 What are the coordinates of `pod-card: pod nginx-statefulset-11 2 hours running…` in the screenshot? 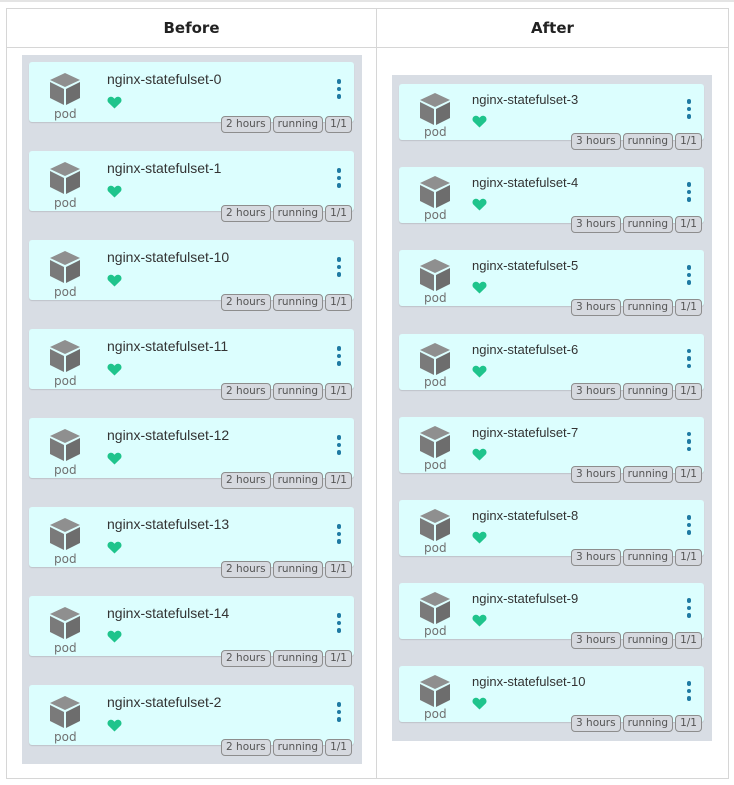 It's located at (191, 364).